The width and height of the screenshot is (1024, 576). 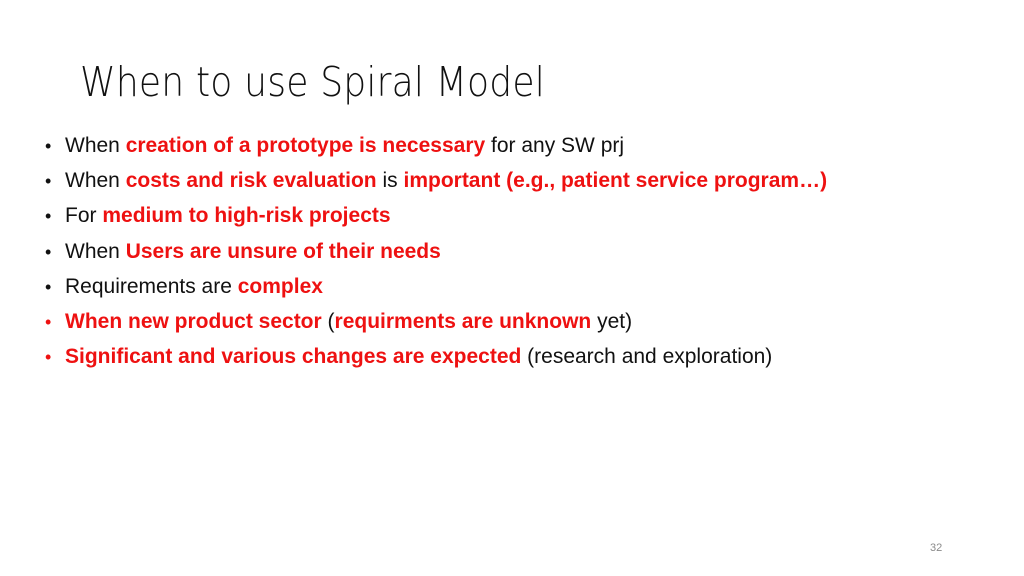 What do you see at coordinates (390, 181) in the screenshot?
I see `bullet-segment: is` at bounding box center [390, 181].